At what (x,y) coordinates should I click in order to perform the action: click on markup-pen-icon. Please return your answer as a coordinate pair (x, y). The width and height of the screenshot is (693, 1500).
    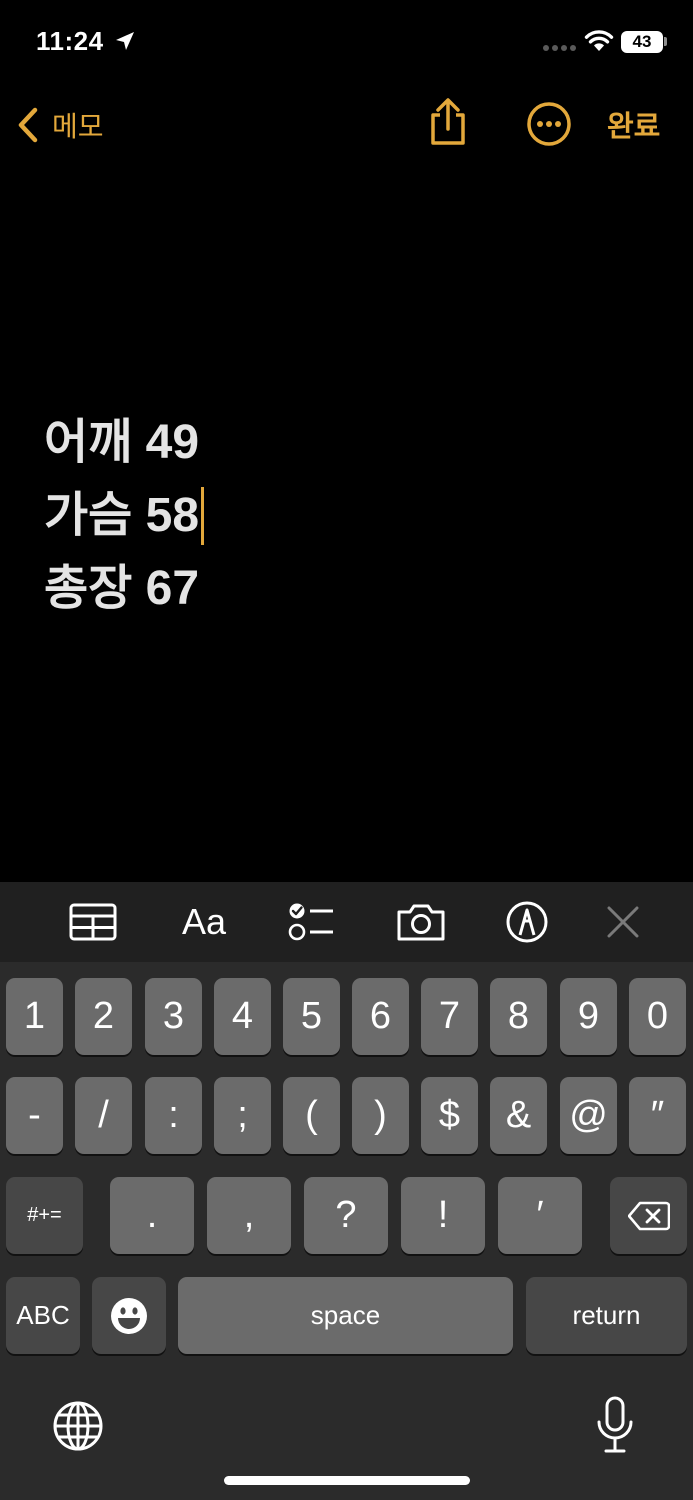
    Looking at the image, I should click on (527, 922).